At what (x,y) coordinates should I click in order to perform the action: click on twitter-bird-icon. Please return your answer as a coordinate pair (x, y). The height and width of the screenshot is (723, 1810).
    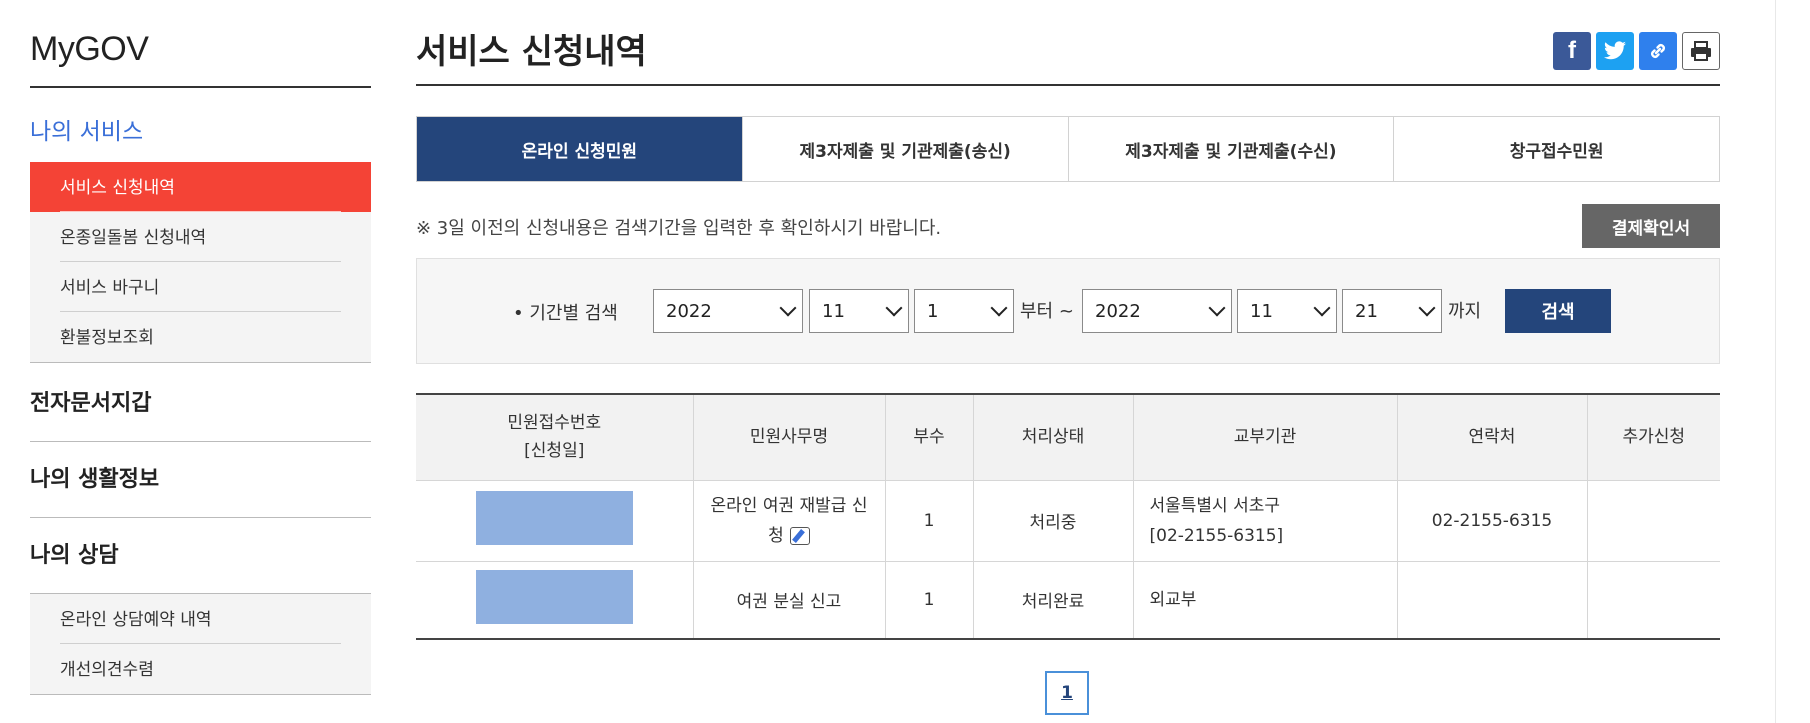
    Looking at the image, I should click on (1615, 50).